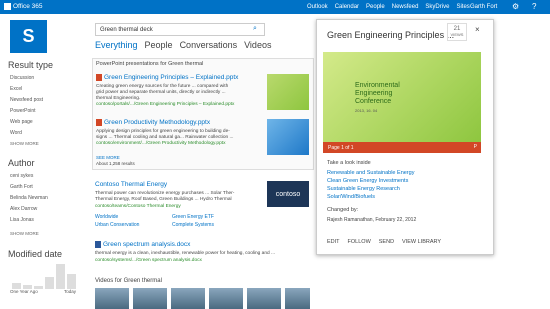  What do you see at coordinates (23, 111) in the screenshot?
I see `refiner-powerpoint: PowerPoint` at bounding box center [23, 111].